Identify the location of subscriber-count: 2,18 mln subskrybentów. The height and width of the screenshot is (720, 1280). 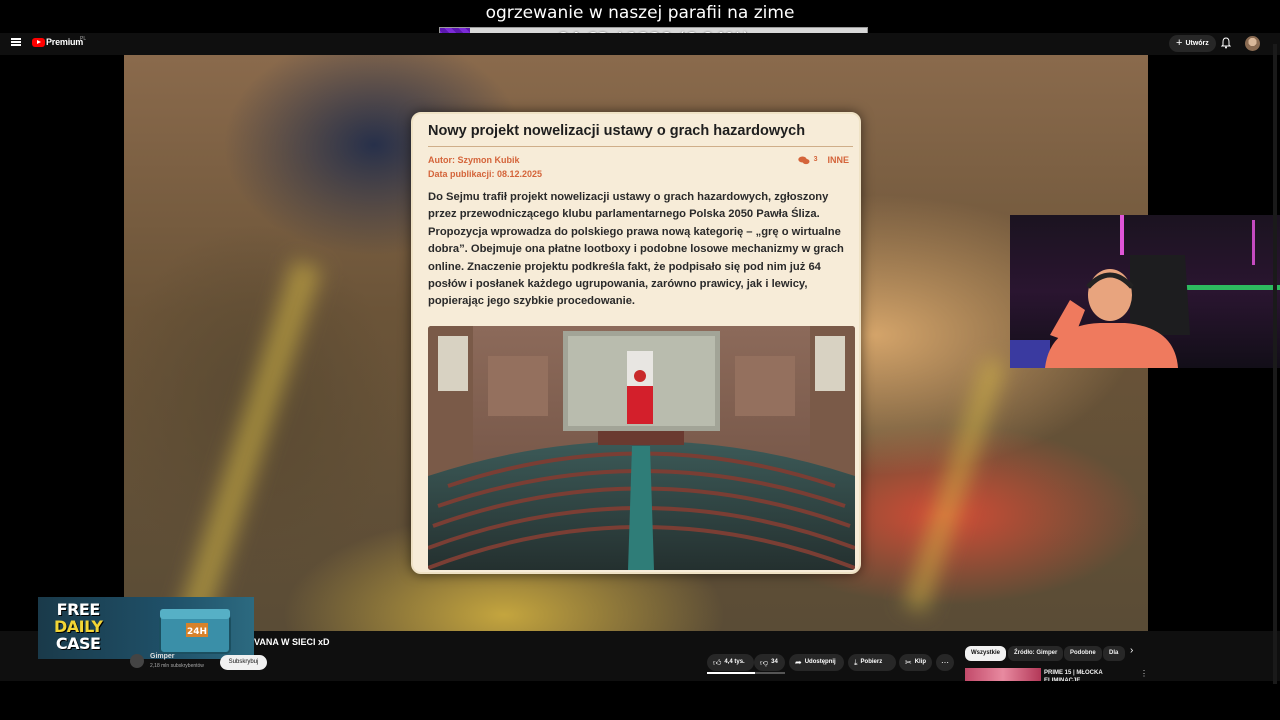
(177, 666).